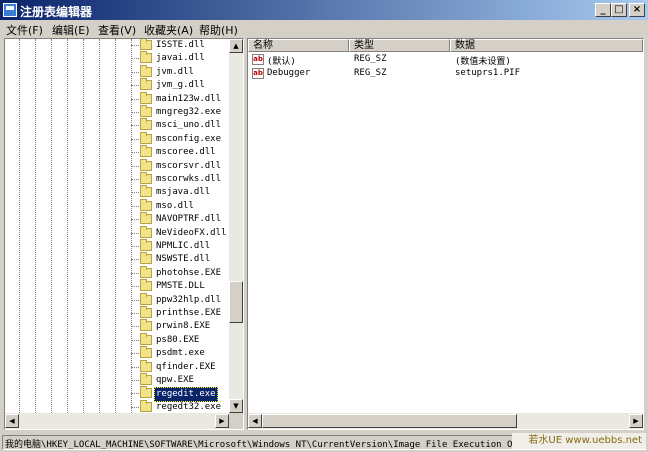  Describe the element at coordinates (117, 58) in the screenshot. I see `tree-node: javai.dll` at that location.